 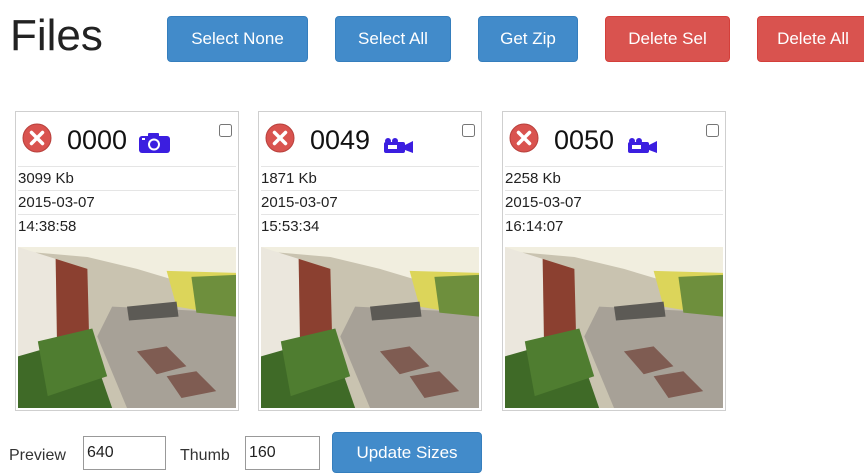 I want to click on file-time: 15:53:34, so click(x=290, y=226).